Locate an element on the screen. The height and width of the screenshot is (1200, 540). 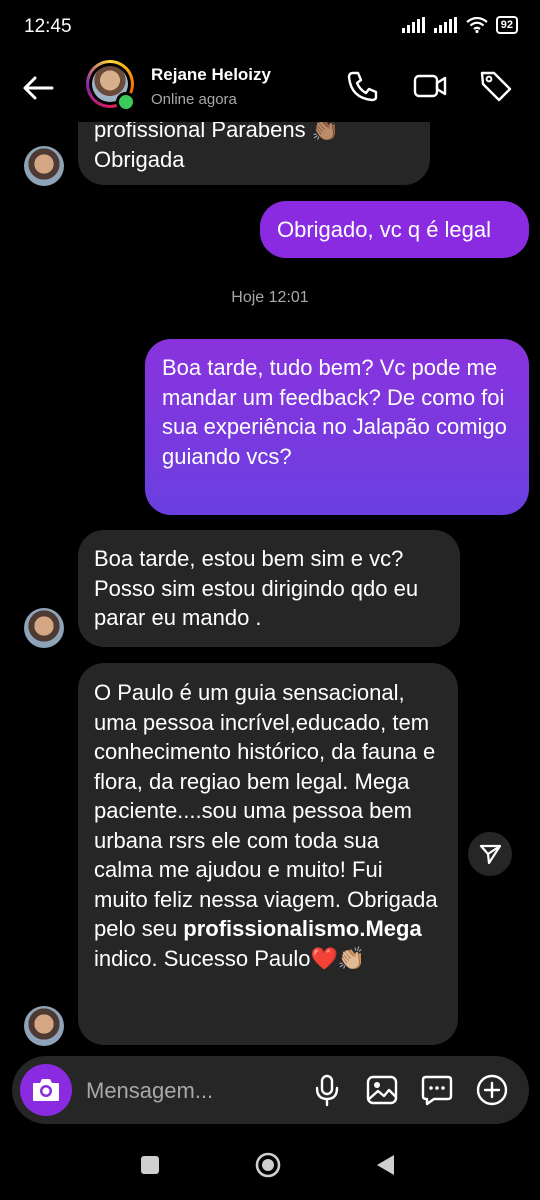
contact-name: Rejane Heloizy is located at coordinates (211, 75).